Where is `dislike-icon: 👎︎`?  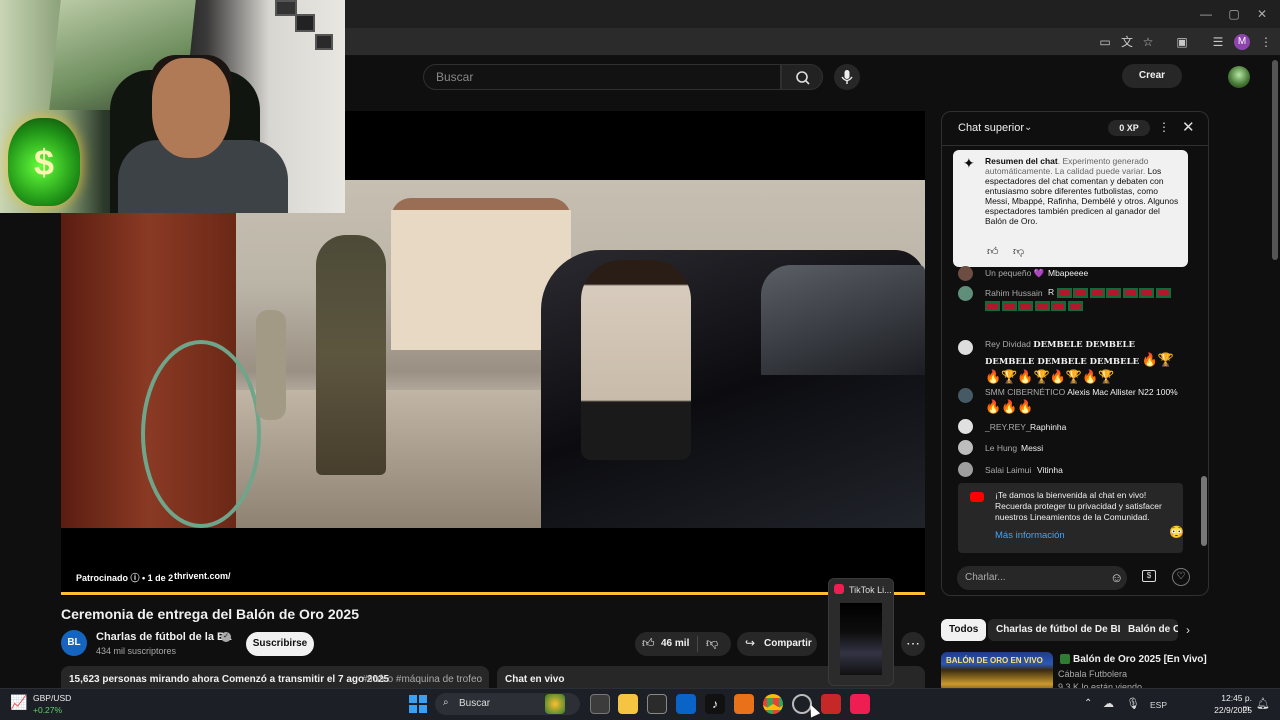 dislike-icon: 👎︎ is located at coordinates (712, 643).